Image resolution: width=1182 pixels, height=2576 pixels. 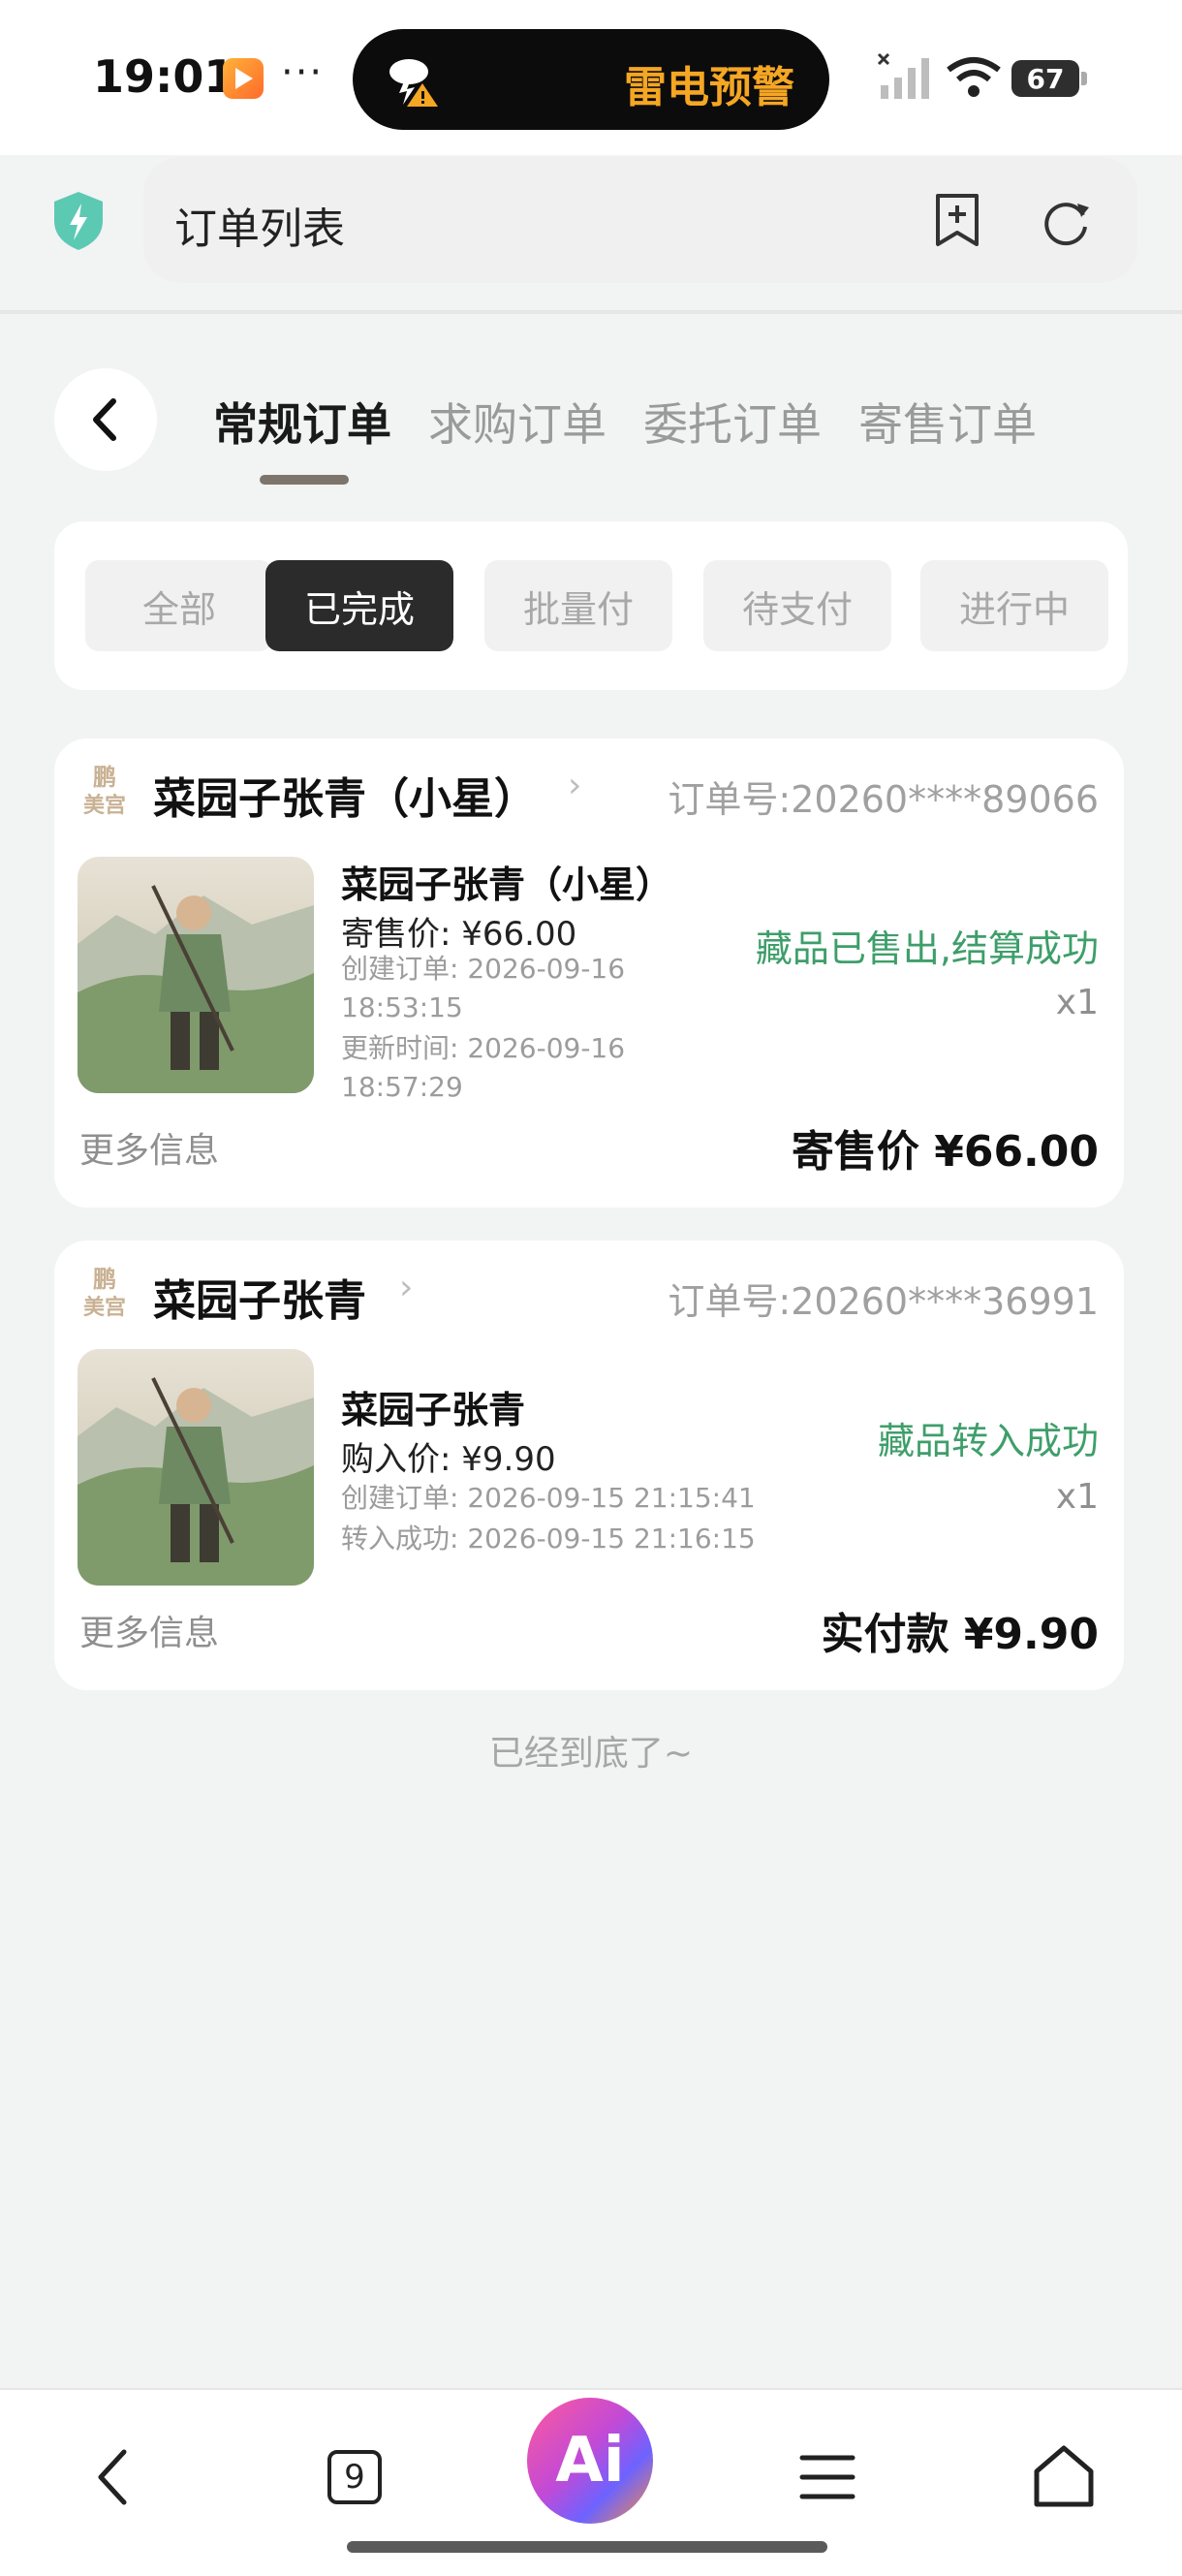 I want to click on home-icon, so click(x=1064, y=2477).